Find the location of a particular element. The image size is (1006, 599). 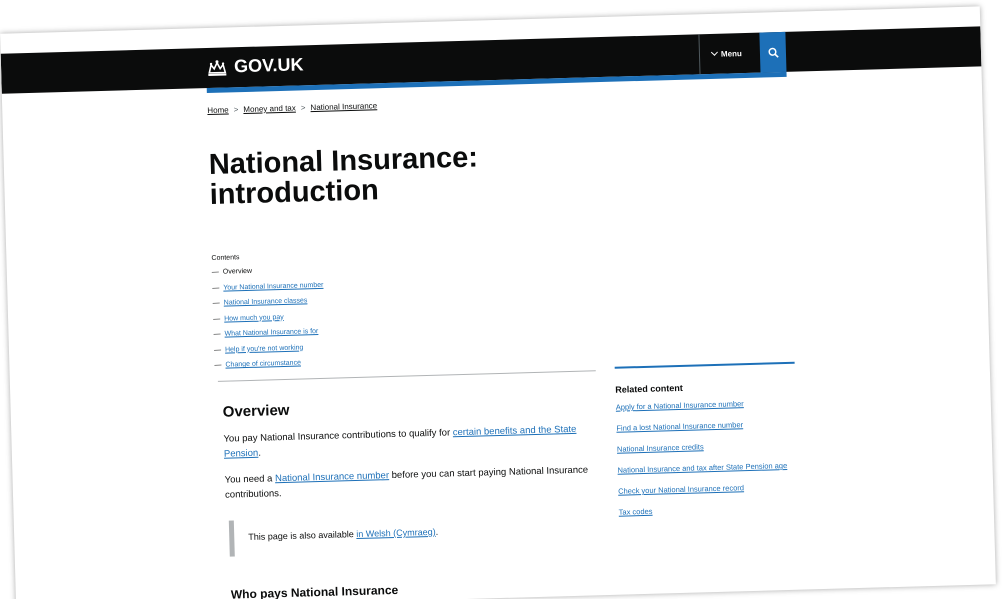

paragraph-text: . is located at coordinates (260, 453).